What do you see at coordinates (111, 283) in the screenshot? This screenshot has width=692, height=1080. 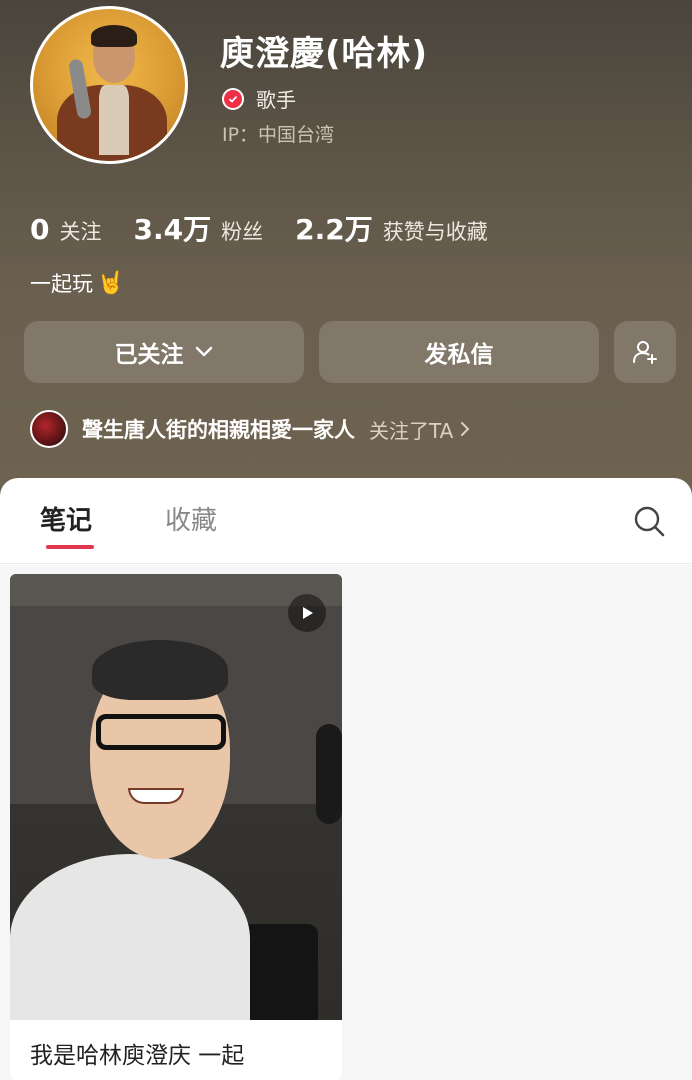 I see `rock-hand-emoji: 🤘` at bounding box center [111, 283].